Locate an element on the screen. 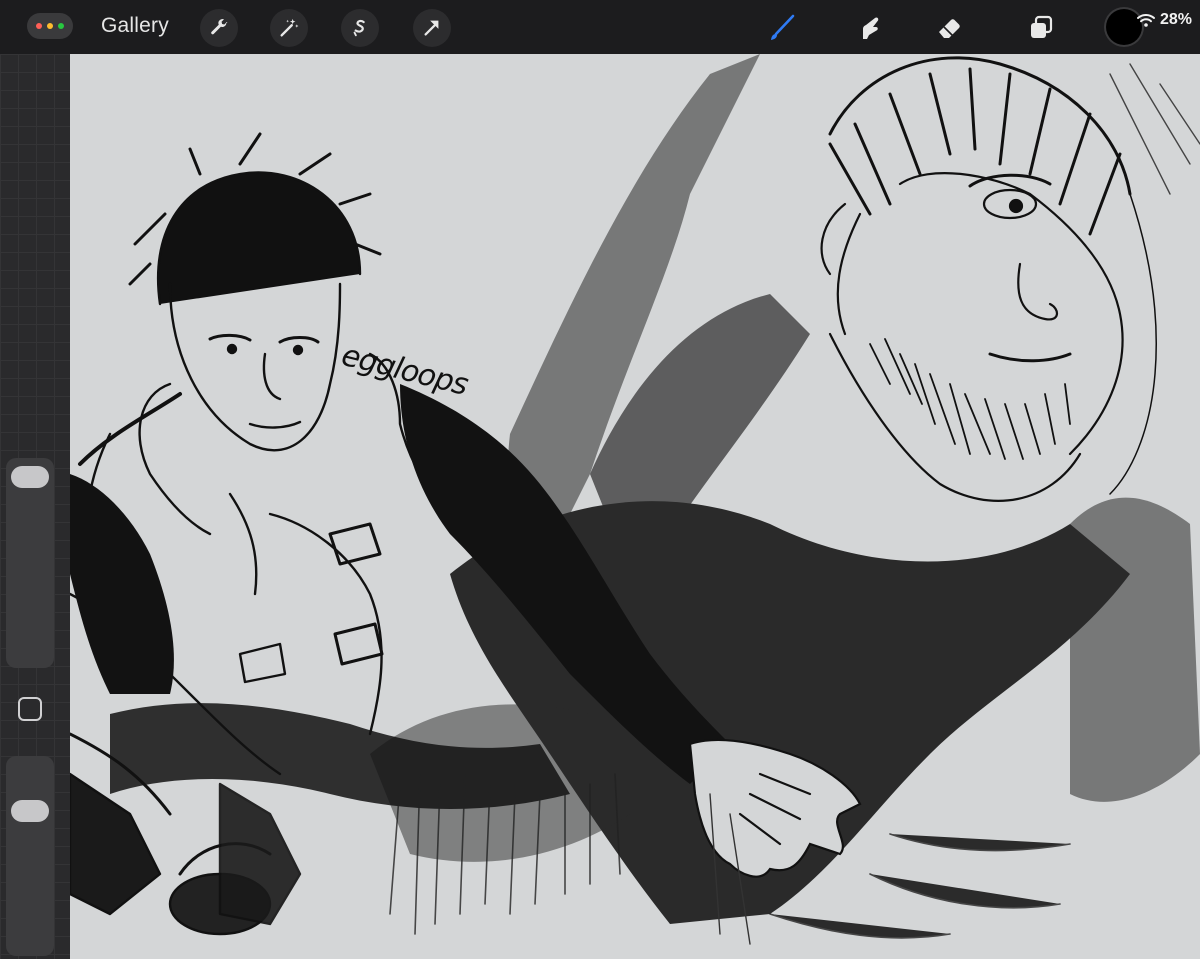 This screenshot has width=1200, height=959. smudge-button is located at coordinates (870, 28).